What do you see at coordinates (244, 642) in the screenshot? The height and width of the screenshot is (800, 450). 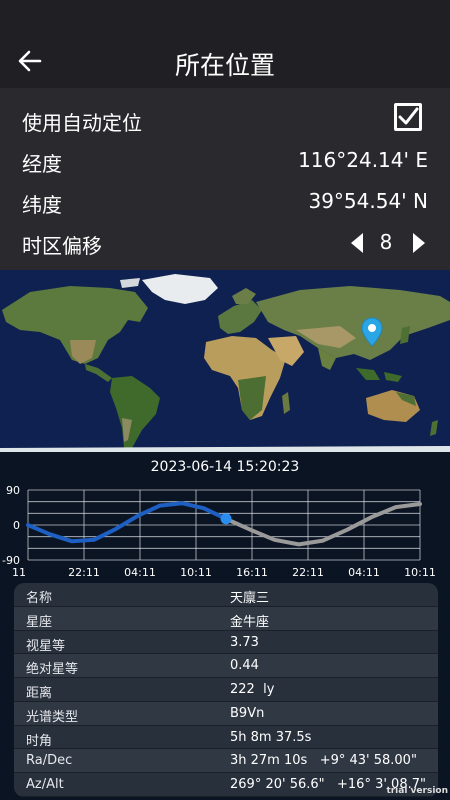 I see `info-value: 3.73` at bounding box center [244, 642].